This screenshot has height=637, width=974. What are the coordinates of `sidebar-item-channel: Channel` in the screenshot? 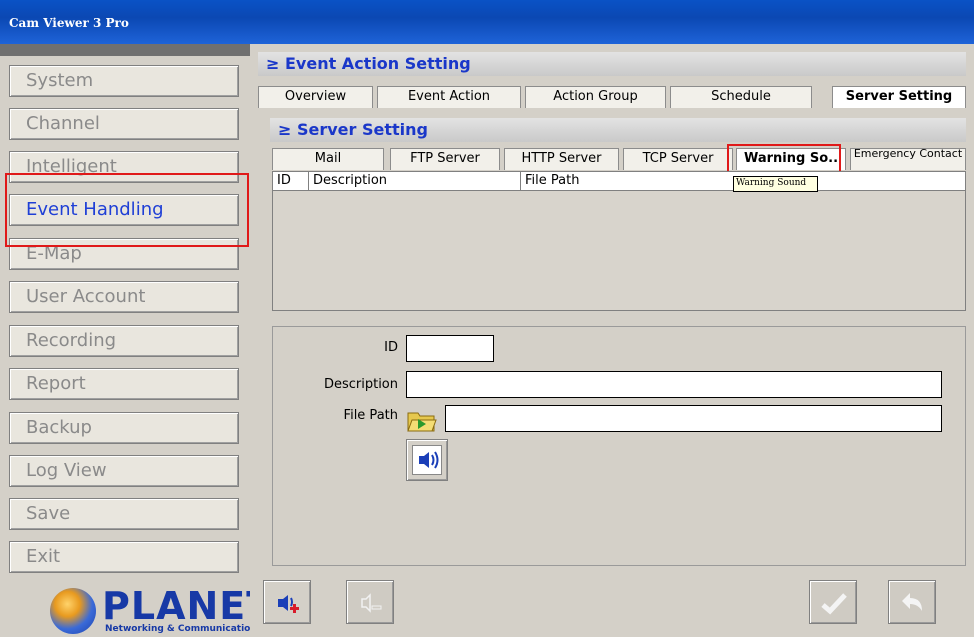 It's located at (124, 124).